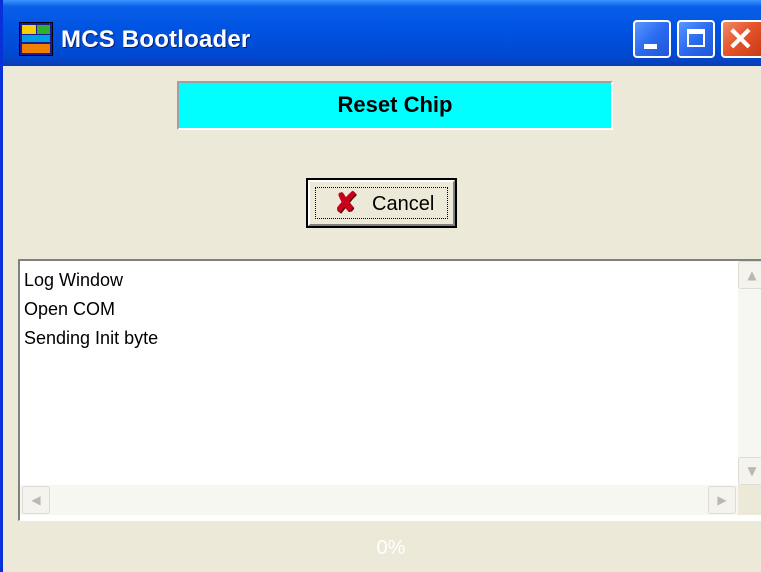 This screenshot has width=761, height=572. I want to click on progress-bar: 0%, so click(389, 548).